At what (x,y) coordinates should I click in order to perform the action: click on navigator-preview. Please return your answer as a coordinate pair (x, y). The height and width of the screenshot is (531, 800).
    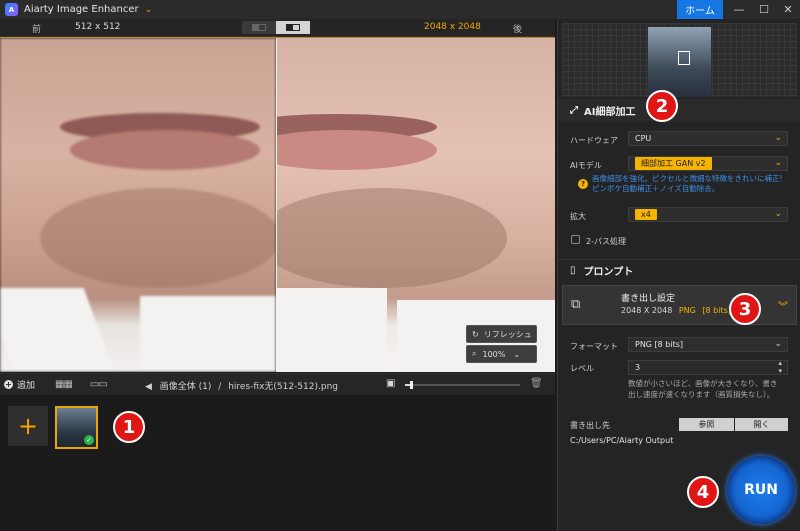
    Looking at the image, I should click on (679, 60).